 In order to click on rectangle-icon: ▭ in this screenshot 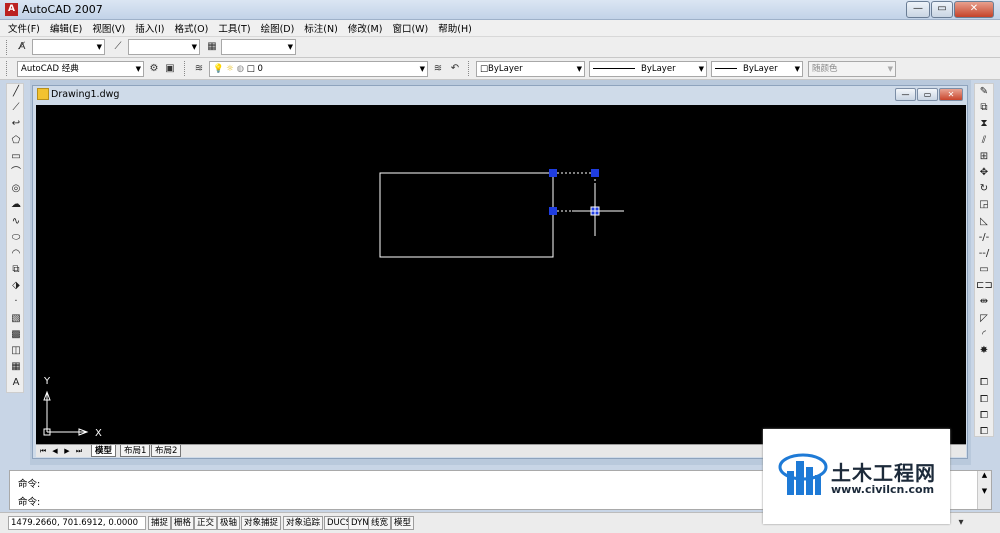, I will do `click(16, 157)`.